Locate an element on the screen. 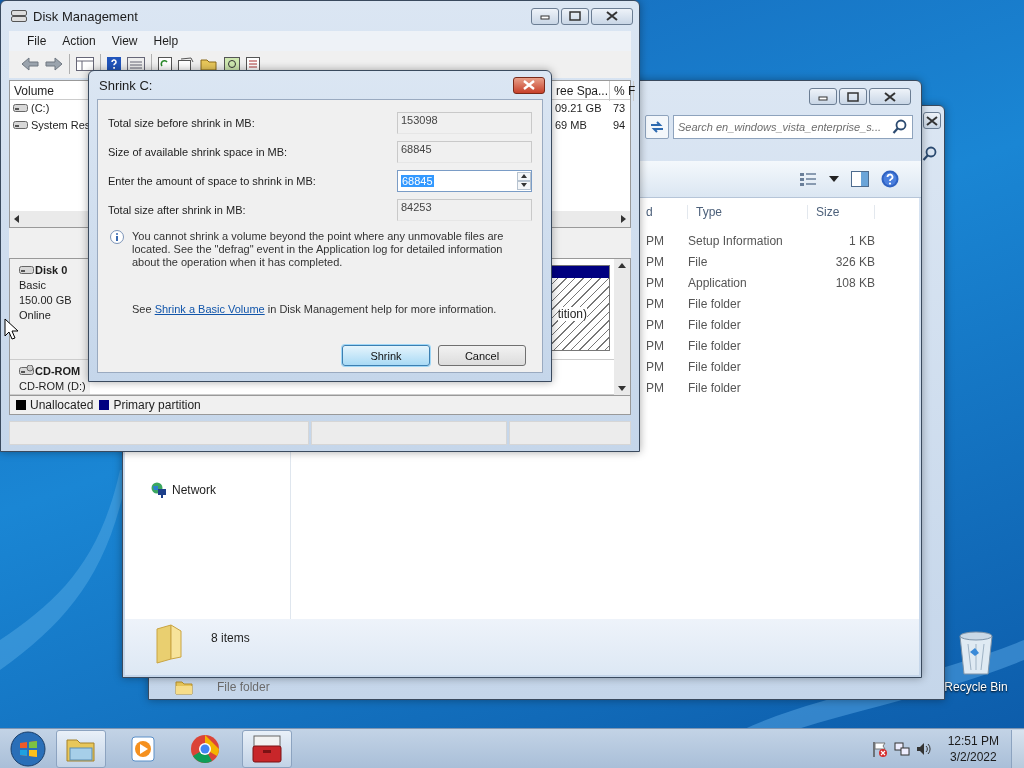  disk-name: Disk 0 is located at coordinates (51, 270).